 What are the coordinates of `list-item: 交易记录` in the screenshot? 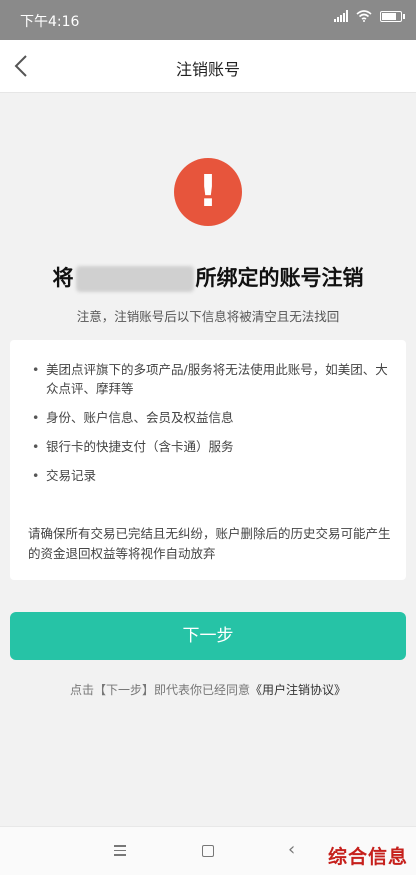 It's located at (211, 475).